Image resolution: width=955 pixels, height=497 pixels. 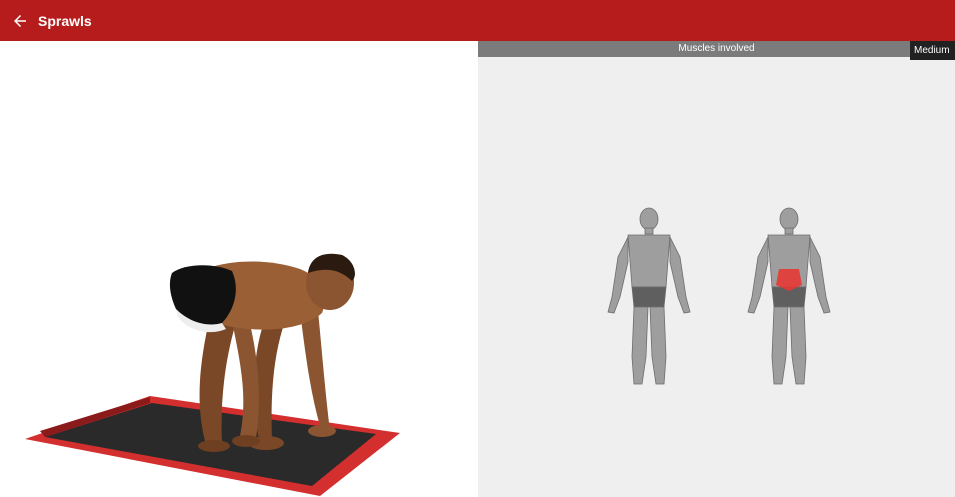 What do you see at coordinates (477, 20) in the screenshot?
I see `app-bar: Sprawls` at bounding box center [477, 20].